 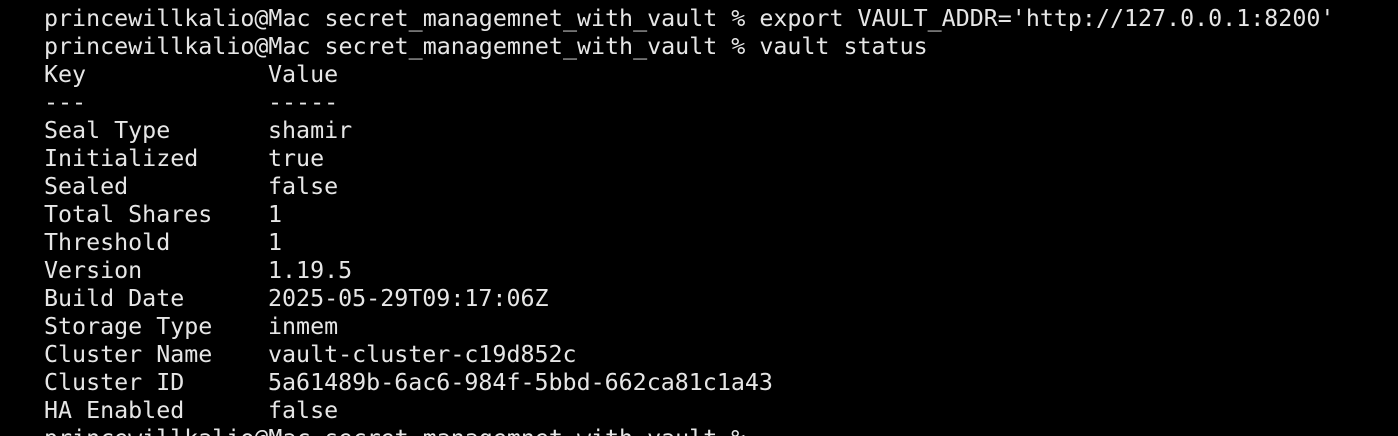 I want to click on status-row: Build Date 2025-05-29T09:17:06Z, so click(x=694, y=299).